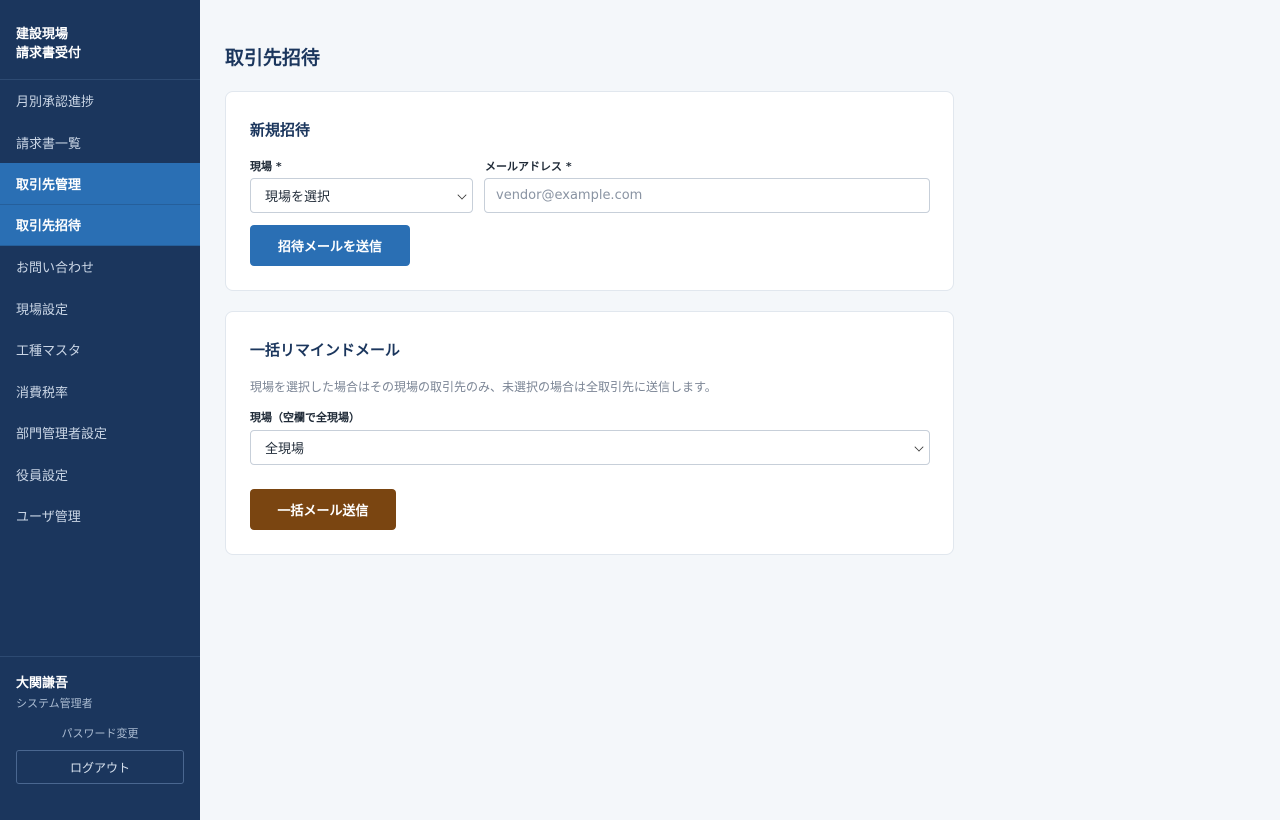 Image resolution: width=1280 pixels, height=820 pixels. What do you see at coordinates (100, 225) in the screenshot?
I see `sidebar-item-vendor-invite: 取引先招待` at bounding box center [100, 225].